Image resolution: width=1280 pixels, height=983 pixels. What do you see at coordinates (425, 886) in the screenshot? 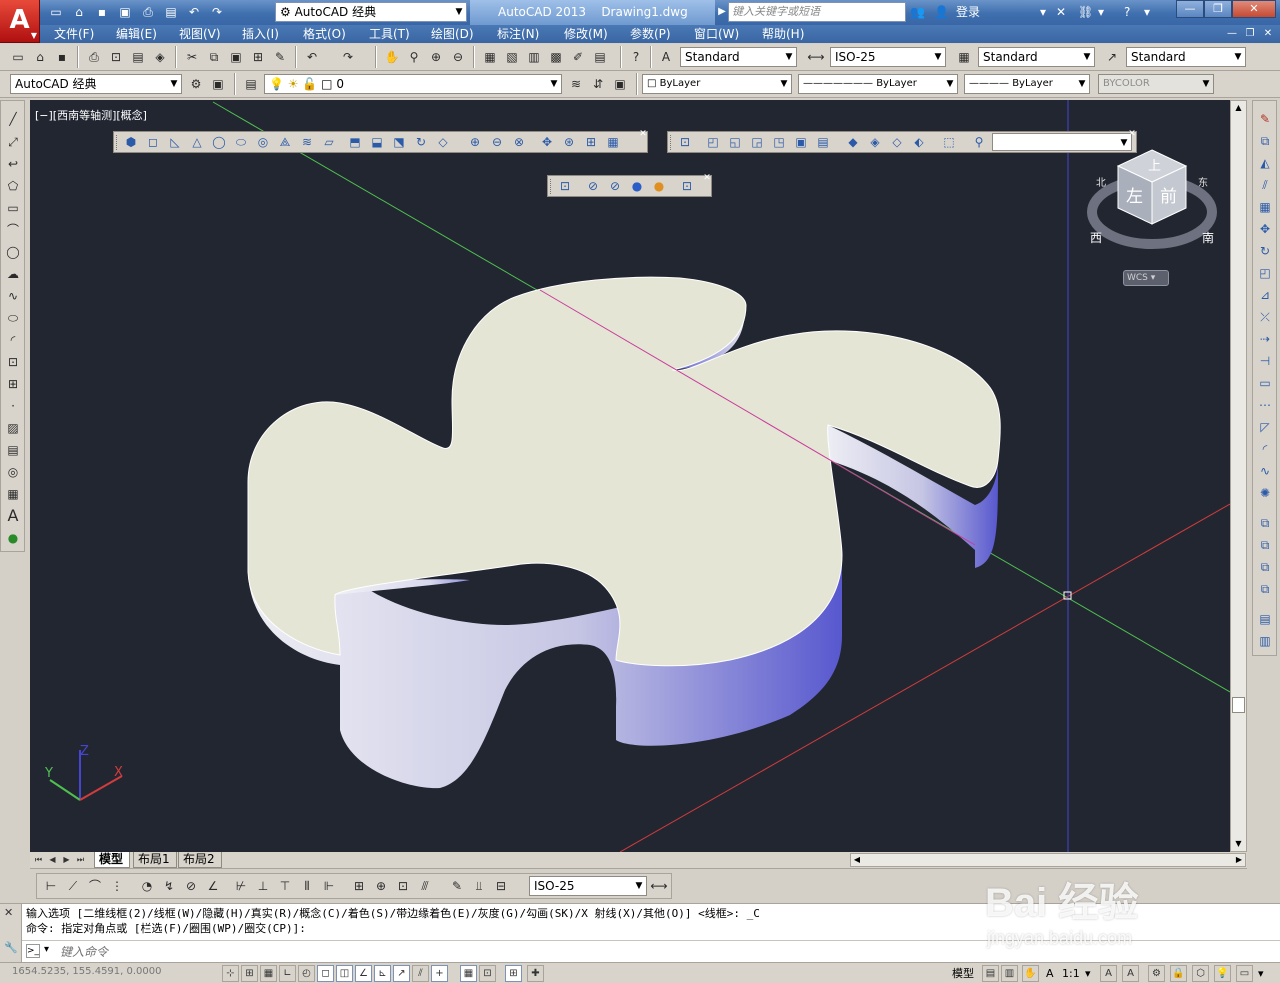
I see `jogged-linear-icon: ⫻` at bounding box center [425, 886].